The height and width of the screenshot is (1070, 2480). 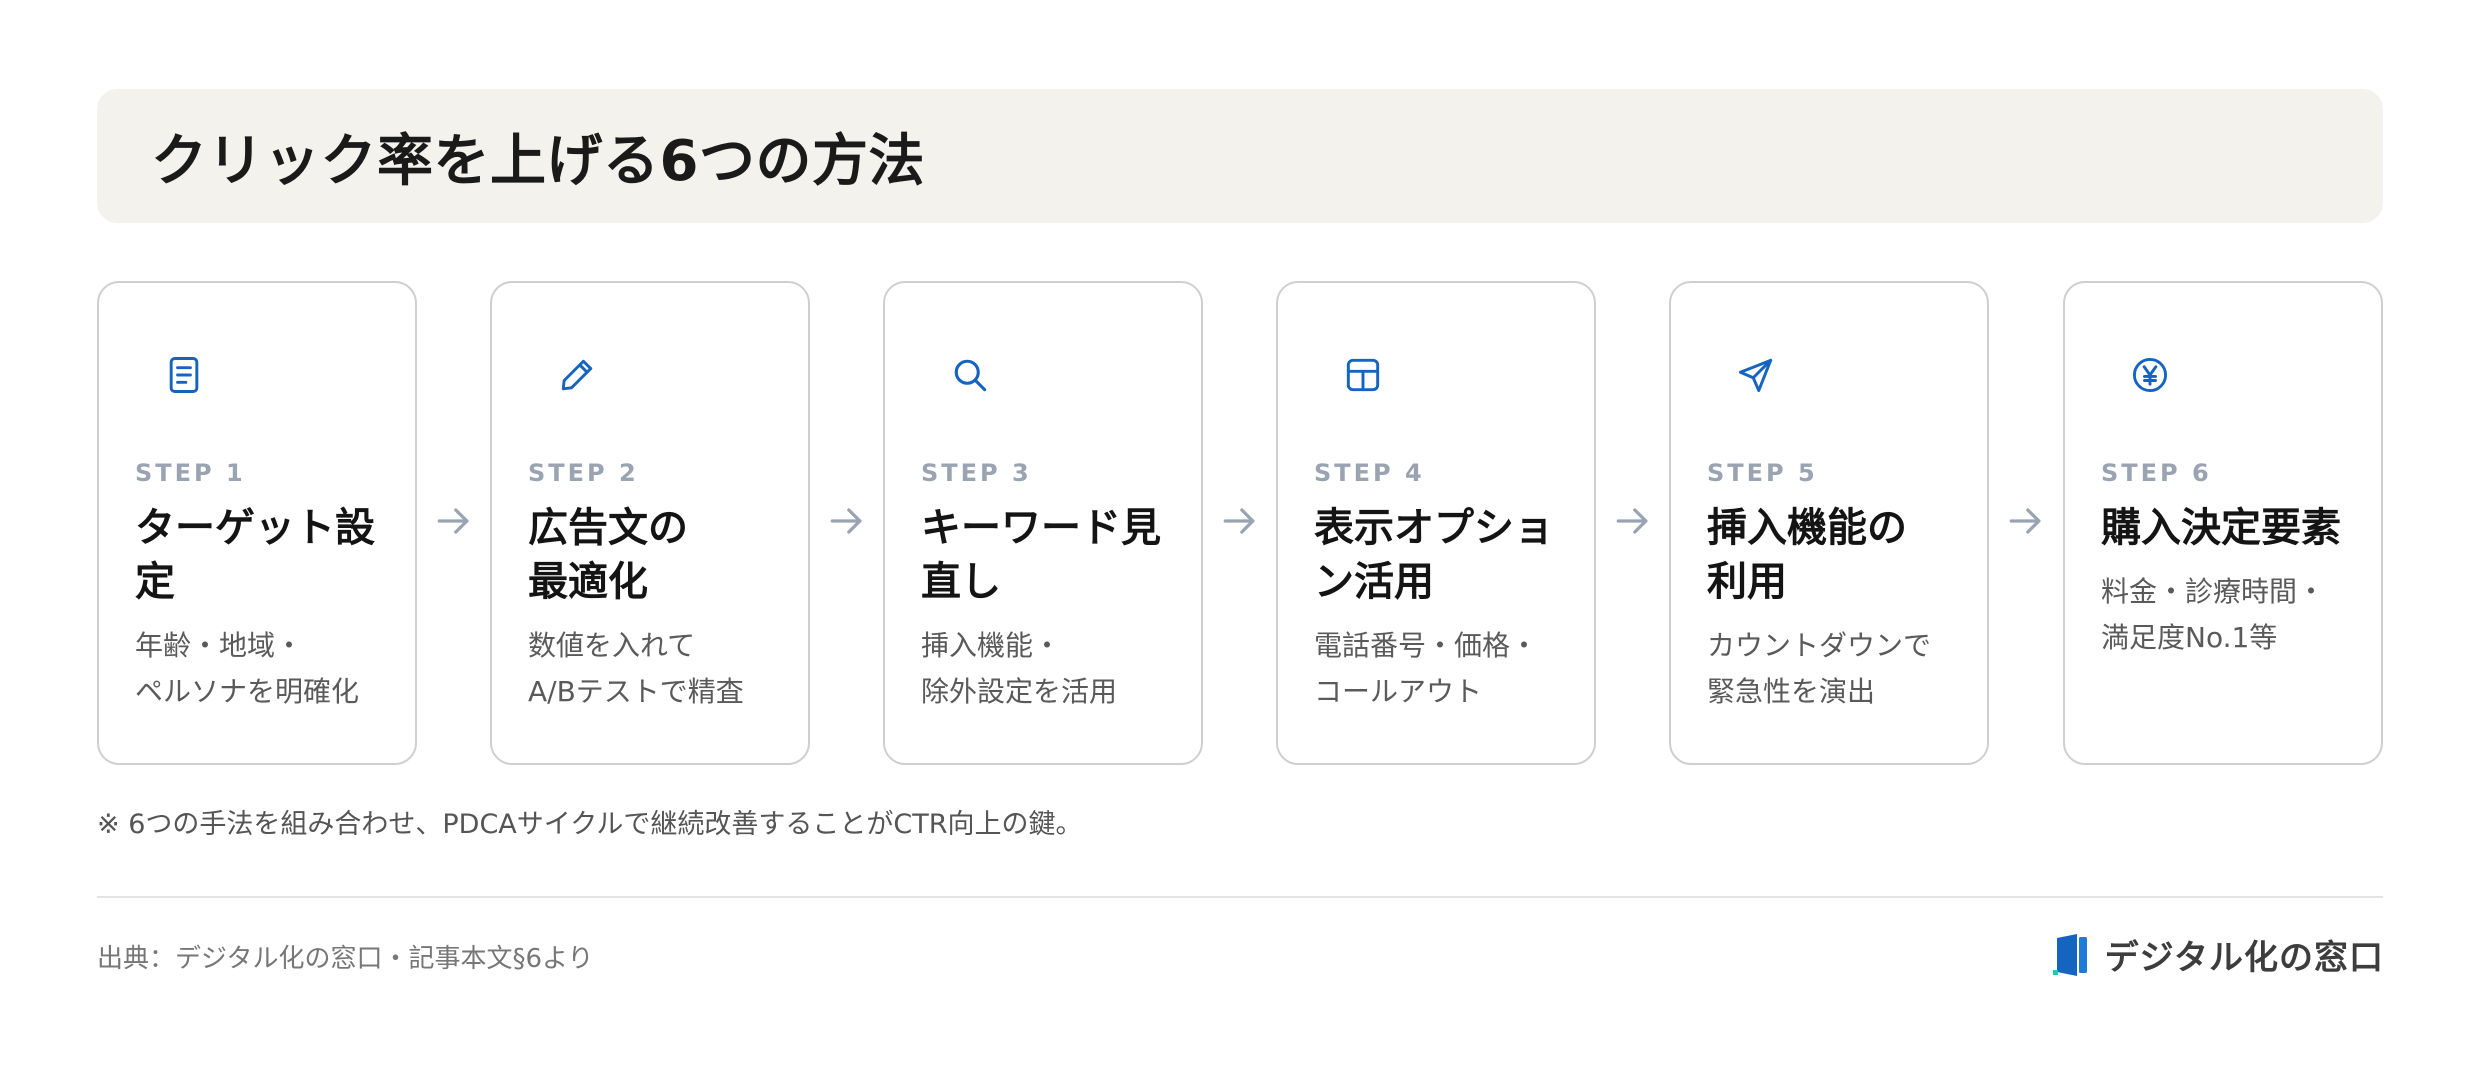 I want to click on pencil-icon, so click(x=577, y=375).